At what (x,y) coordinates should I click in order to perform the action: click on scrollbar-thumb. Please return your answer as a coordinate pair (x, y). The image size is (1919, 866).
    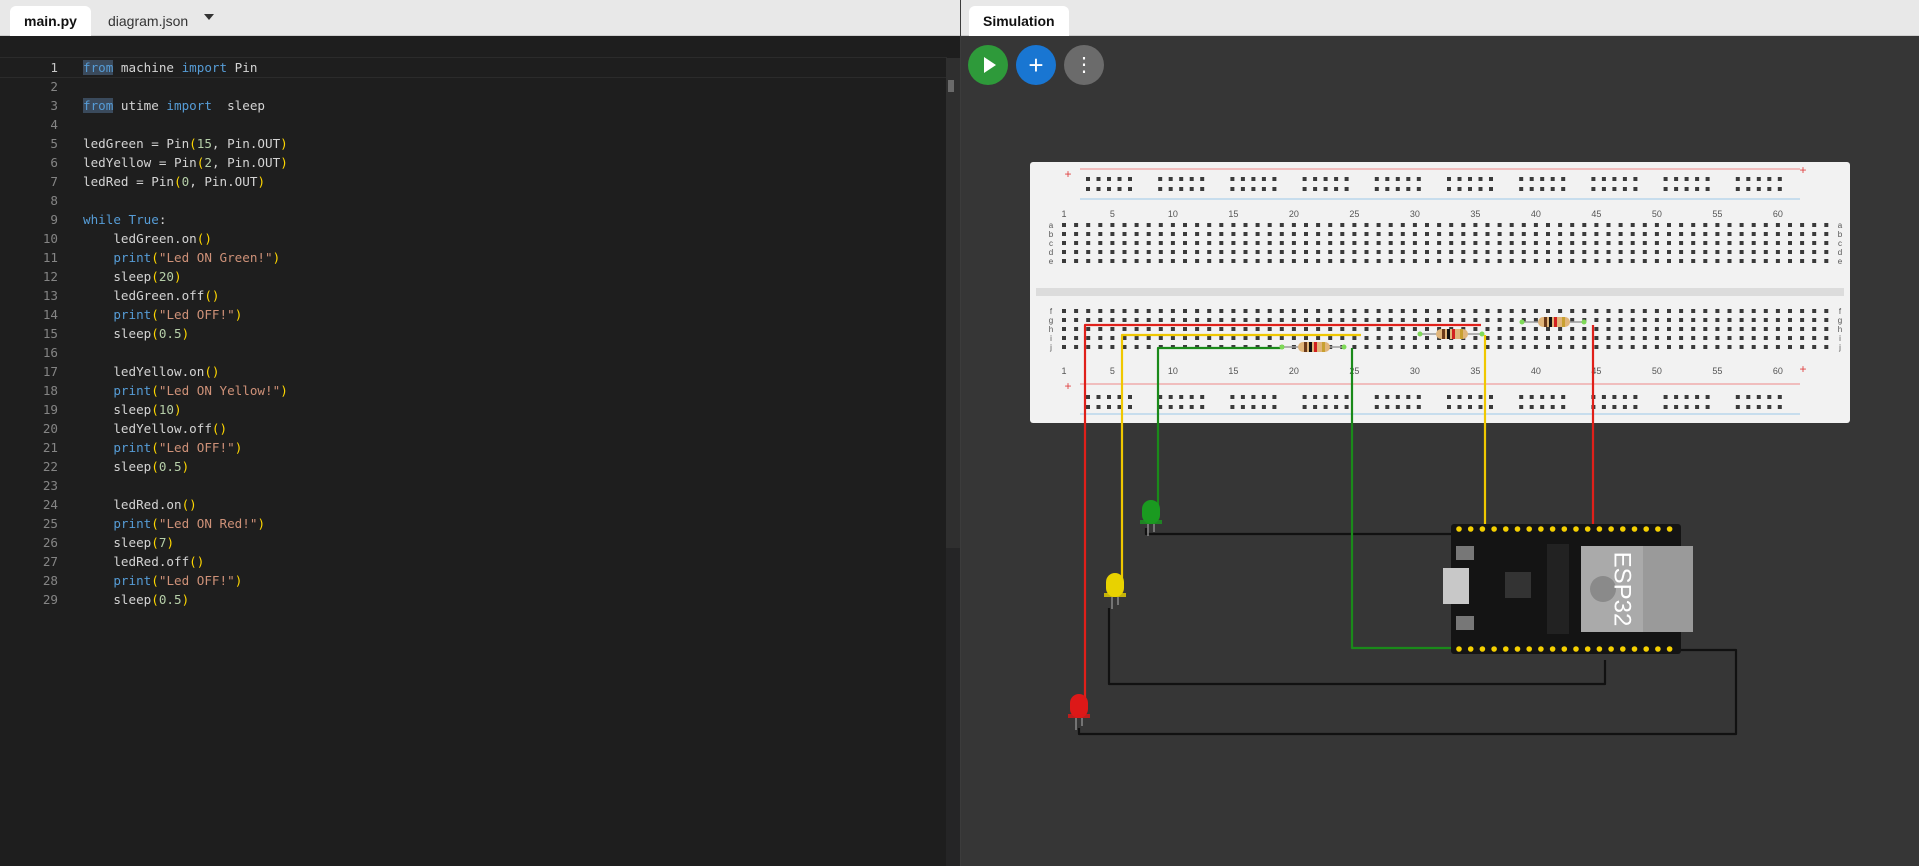
    Looking at the image, I should click on (951, 86).